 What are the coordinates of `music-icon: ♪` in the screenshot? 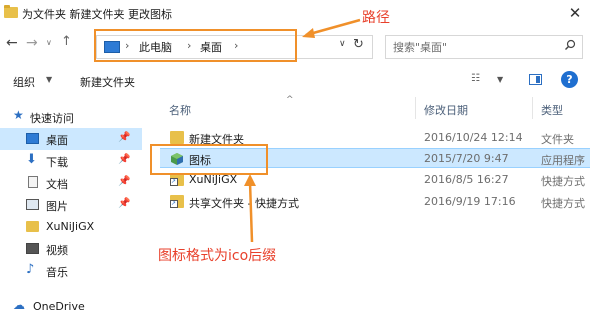 It's located at (30, 269).